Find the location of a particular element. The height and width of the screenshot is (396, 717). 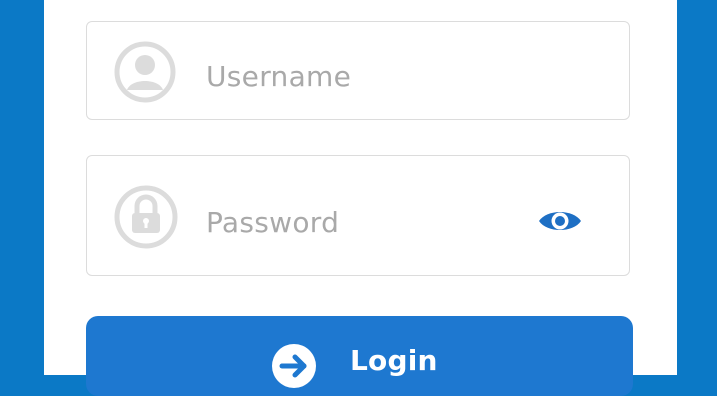

eye-icon is located at coordinates (560, 223).